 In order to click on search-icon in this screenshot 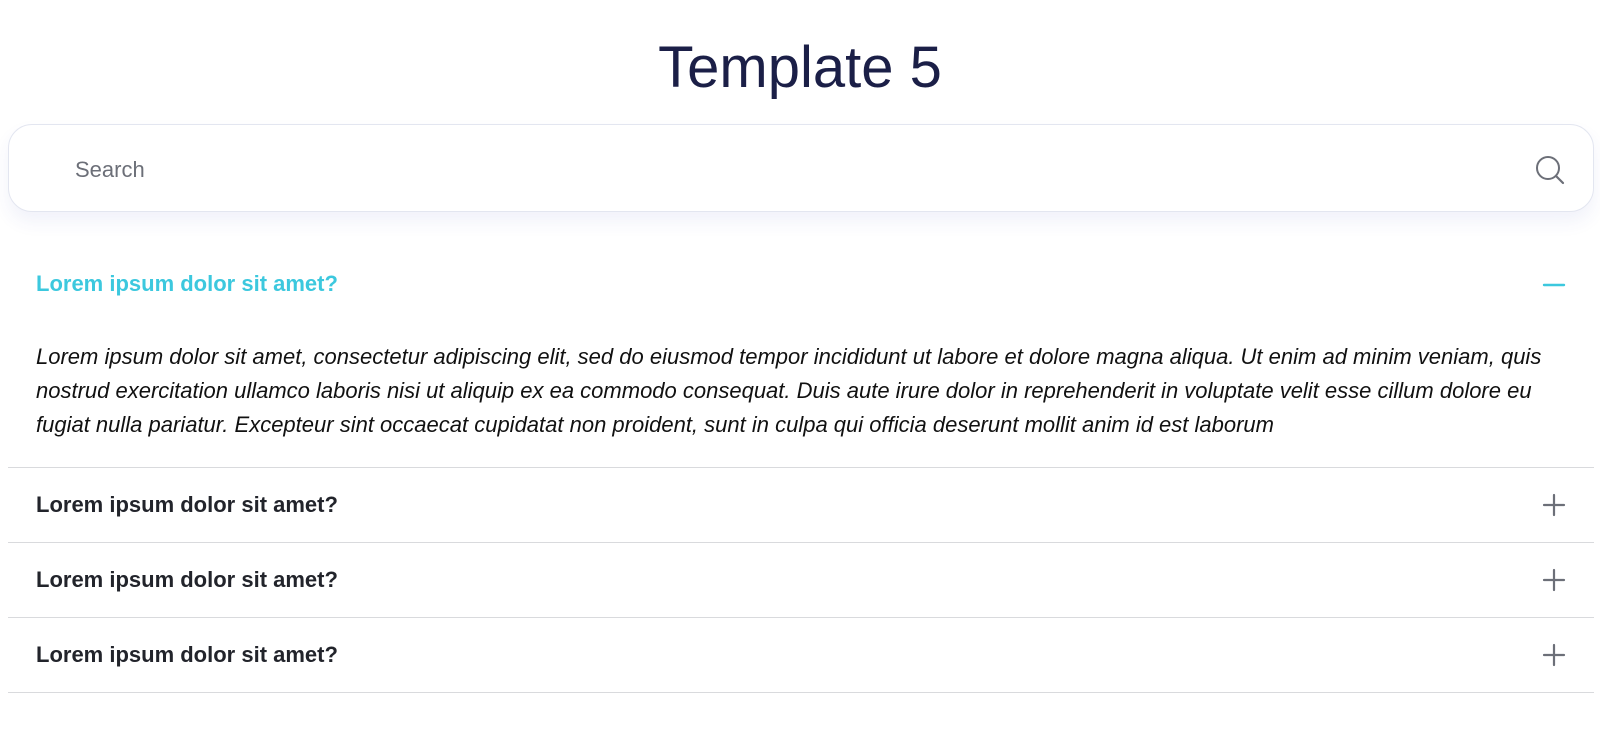, I will do `click(1550, 170)`.